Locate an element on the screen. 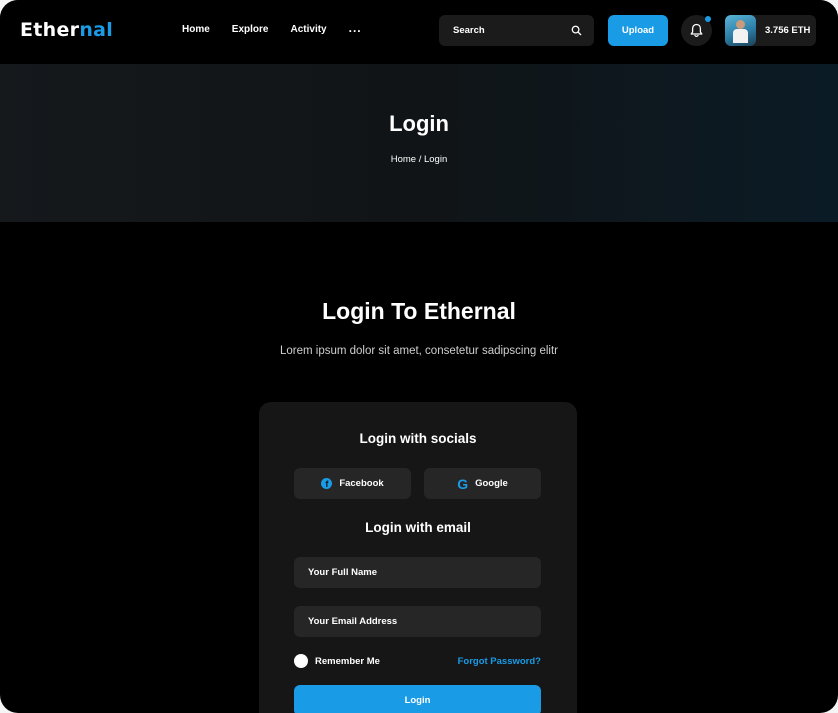 The height and width of the screenshot is (713, 838). logo: Ethernal is located at coordinates (66, 30).